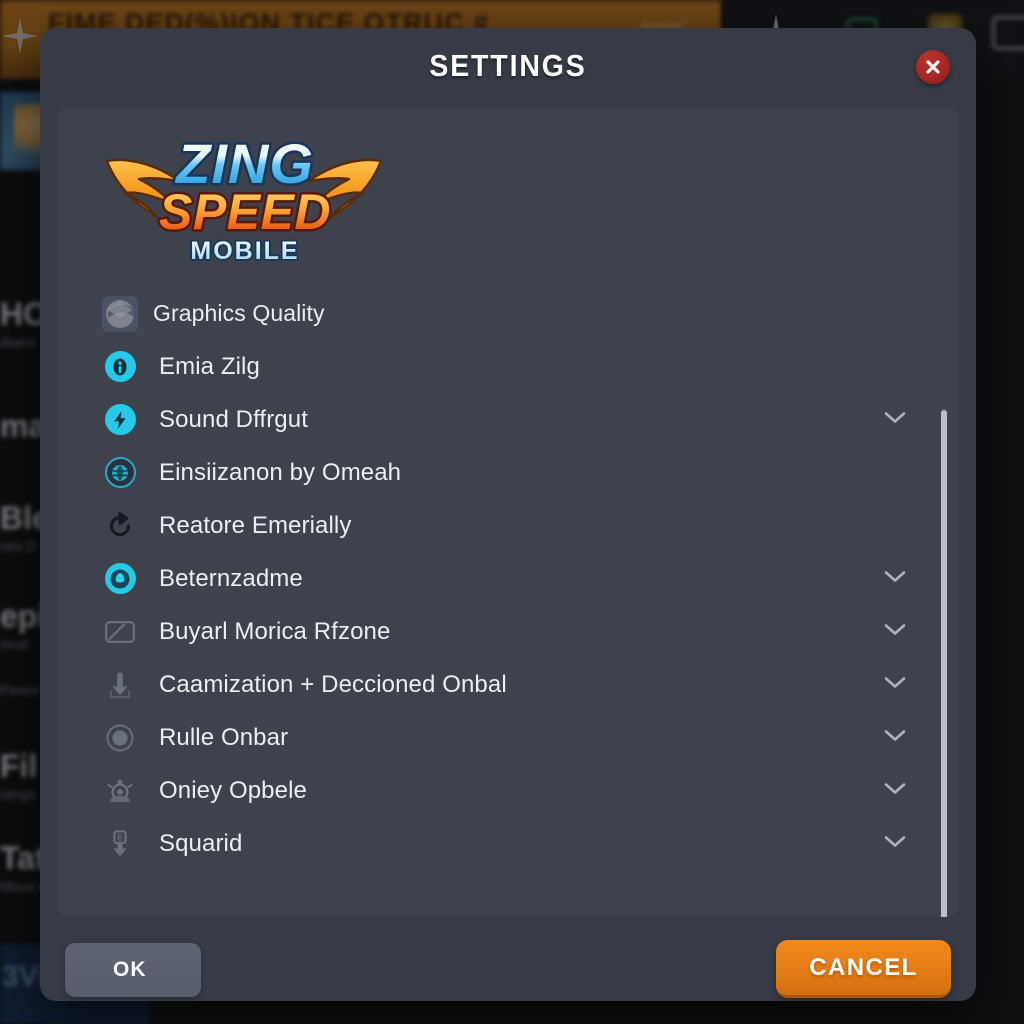  I want to click on settings-row-customization: Caamization + Deccioned Onbal, so click(508, 684).